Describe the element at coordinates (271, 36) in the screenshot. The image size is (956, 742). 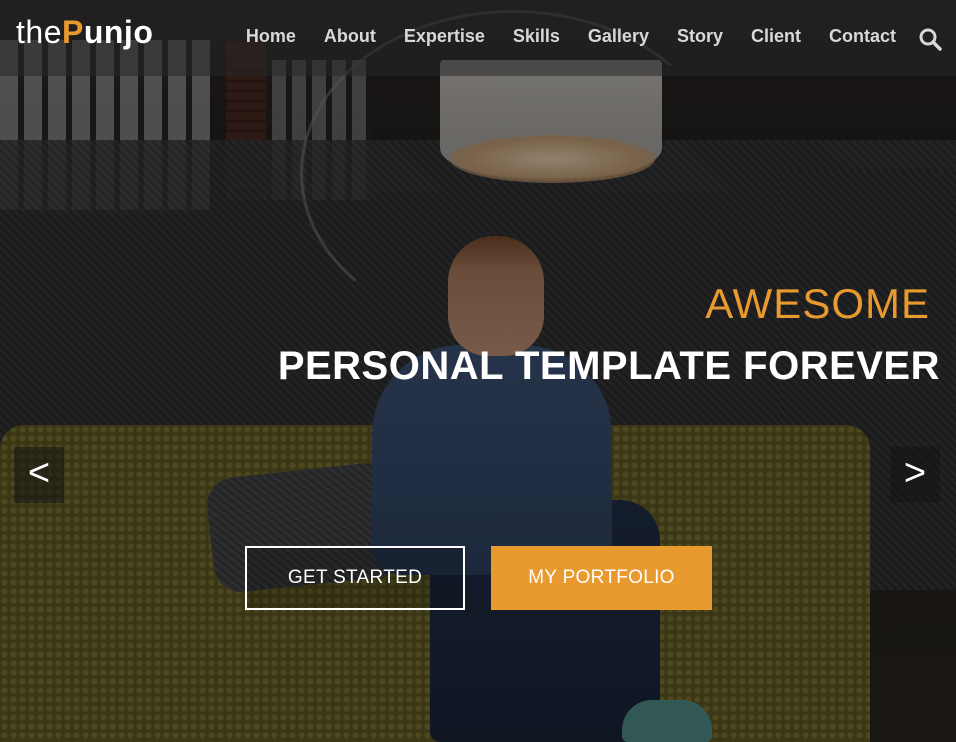
I see `nav-item-home: Home` at that location.